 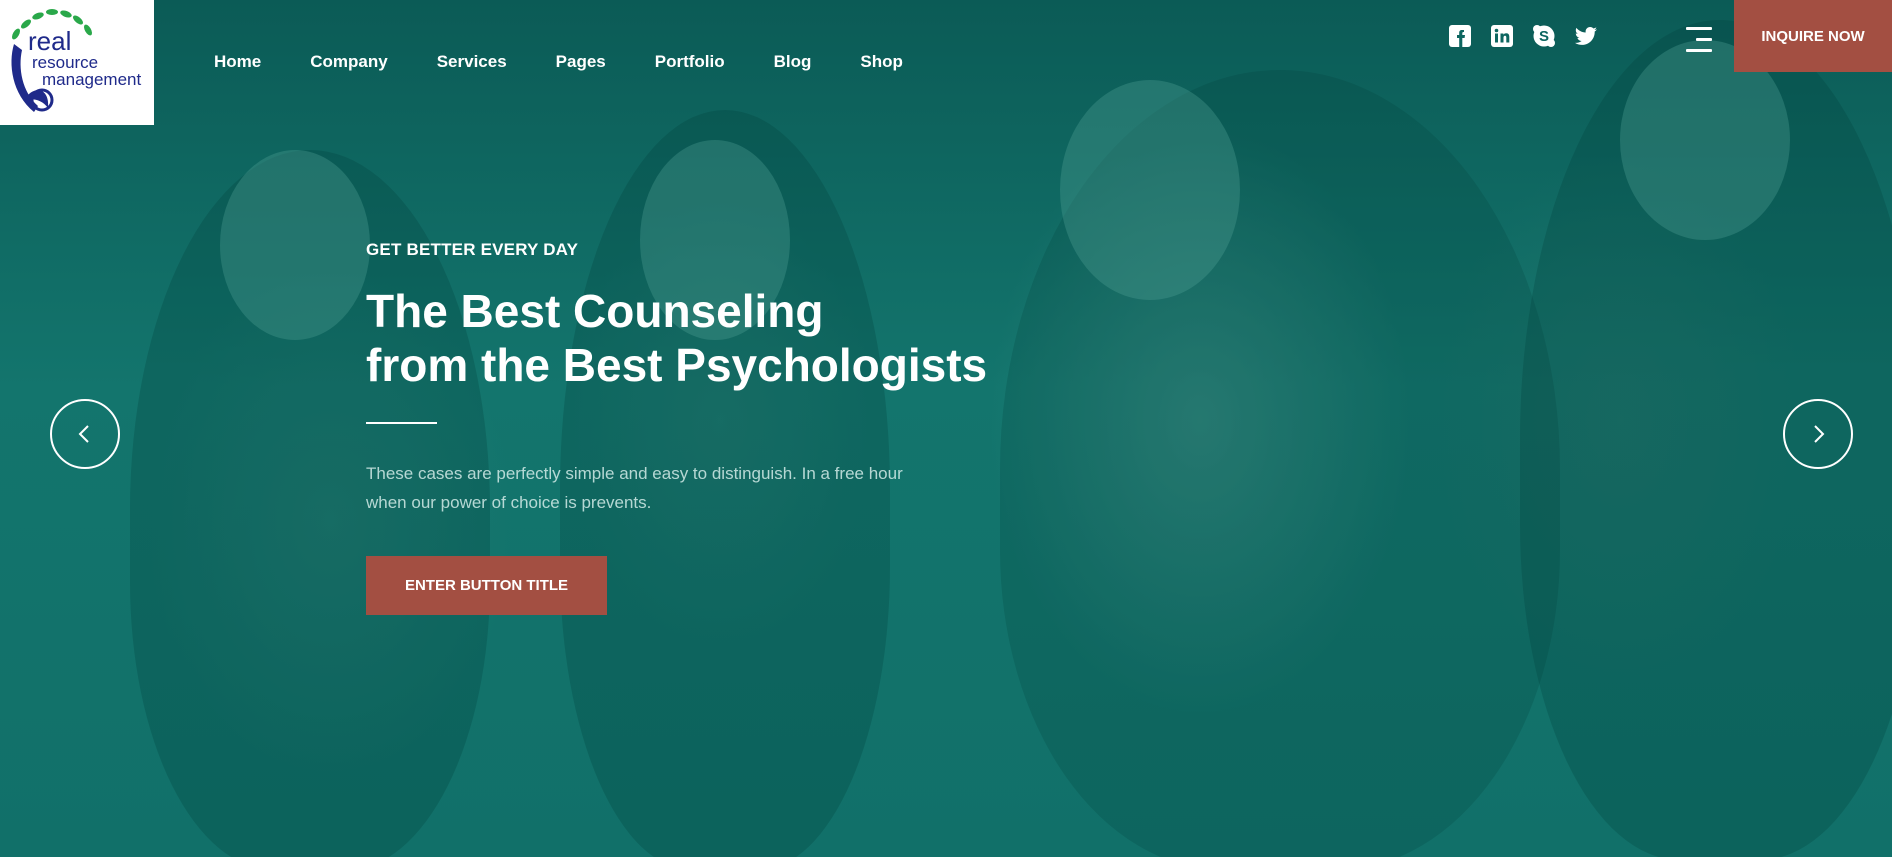 What do you see at coordinates (472, 249) in the screenshot?
I see `hero-eyebrow: GET BETTER EVERY DAY` at bounding box center [472, 249].